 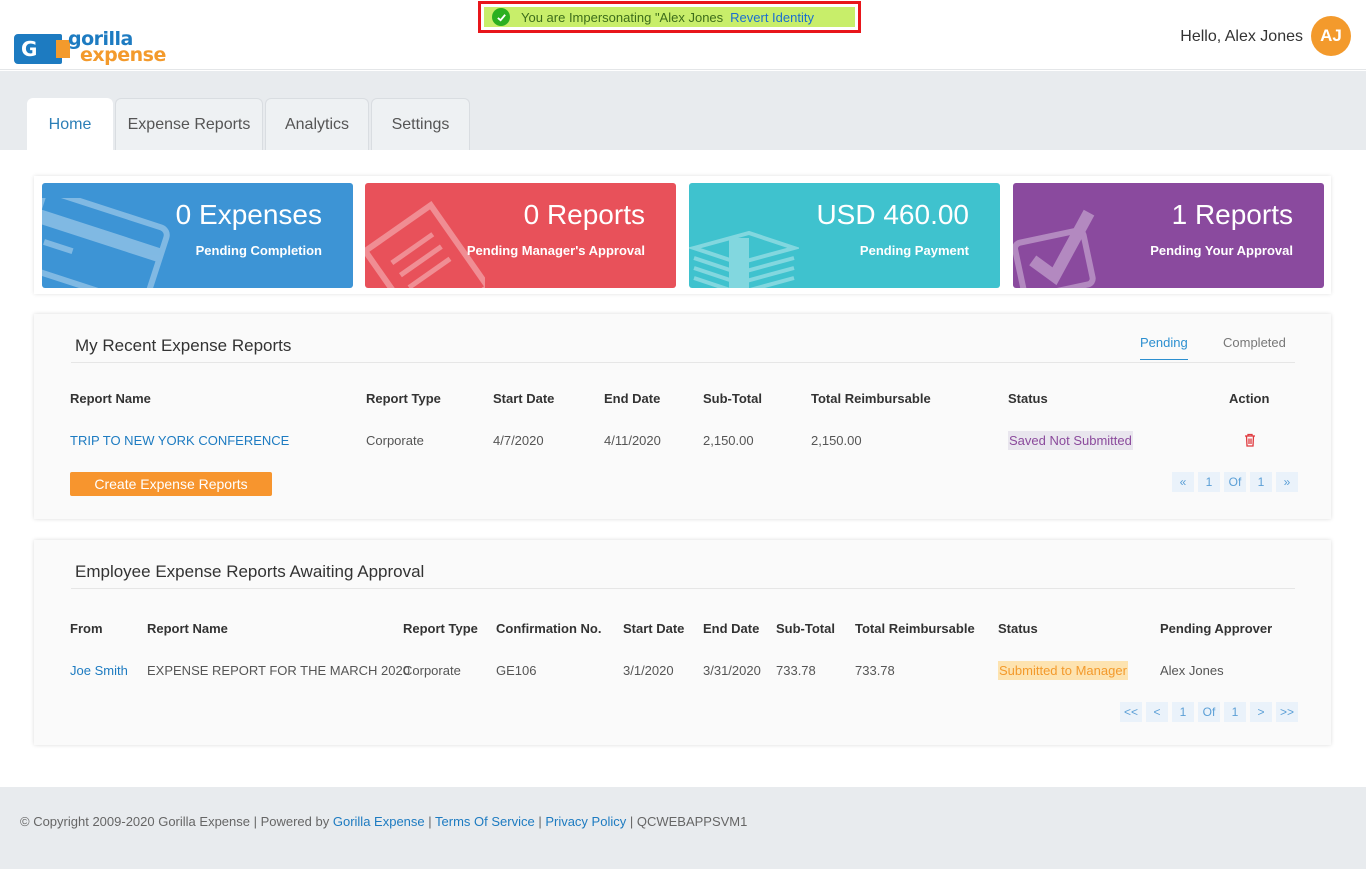 What do you see at coordinates (584, 214) in the screenshot?
I see `stat-value: 0 Reports` at bounding box center [584, 214].